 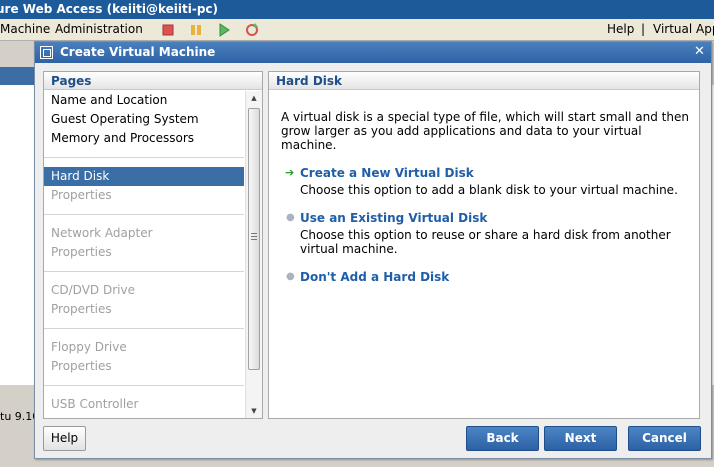 I want to click on dialog-title: Create Virtual Machine, so click(x=138, y=52).